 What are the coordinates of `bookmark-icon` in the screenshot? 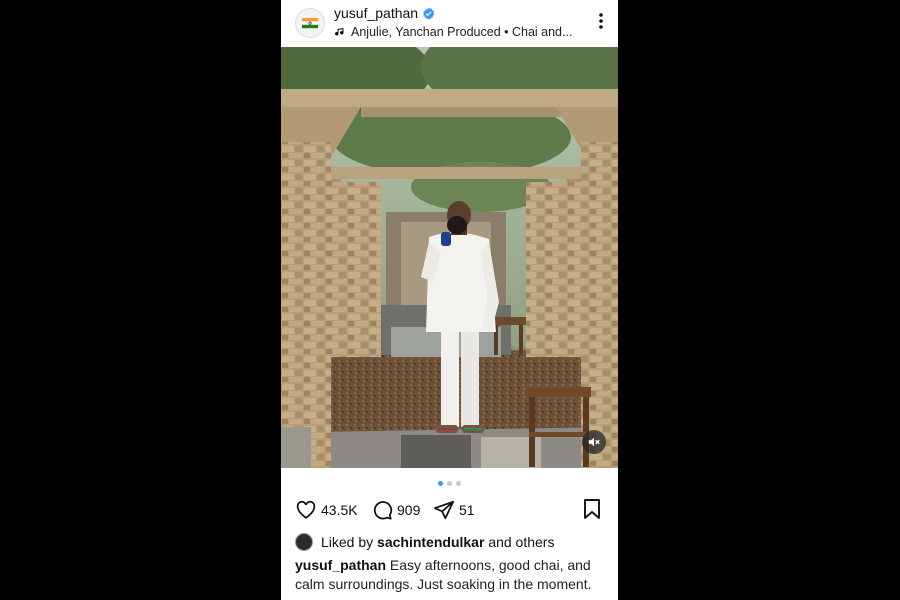 It's located at (592, 509).